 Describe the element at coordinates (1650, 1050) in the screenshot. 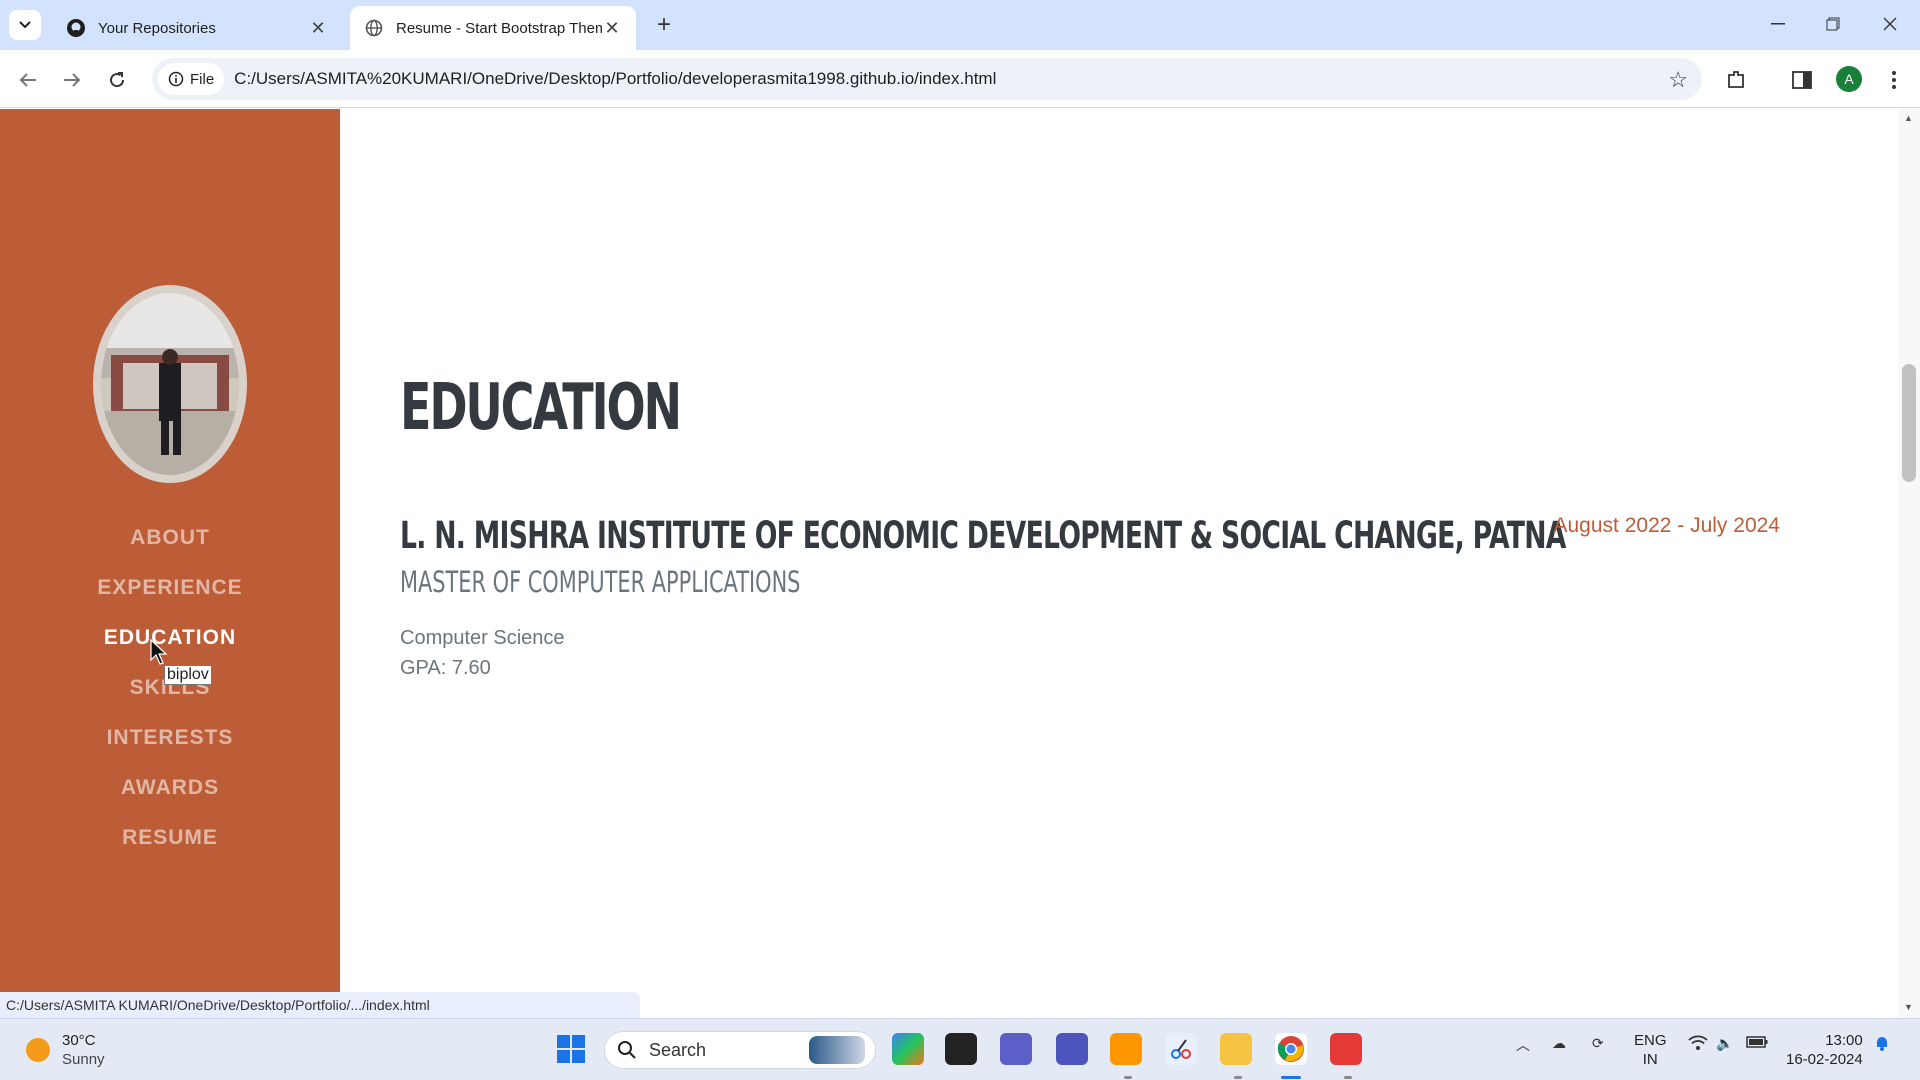

I see `language-indicator: ENG IN` at that location.